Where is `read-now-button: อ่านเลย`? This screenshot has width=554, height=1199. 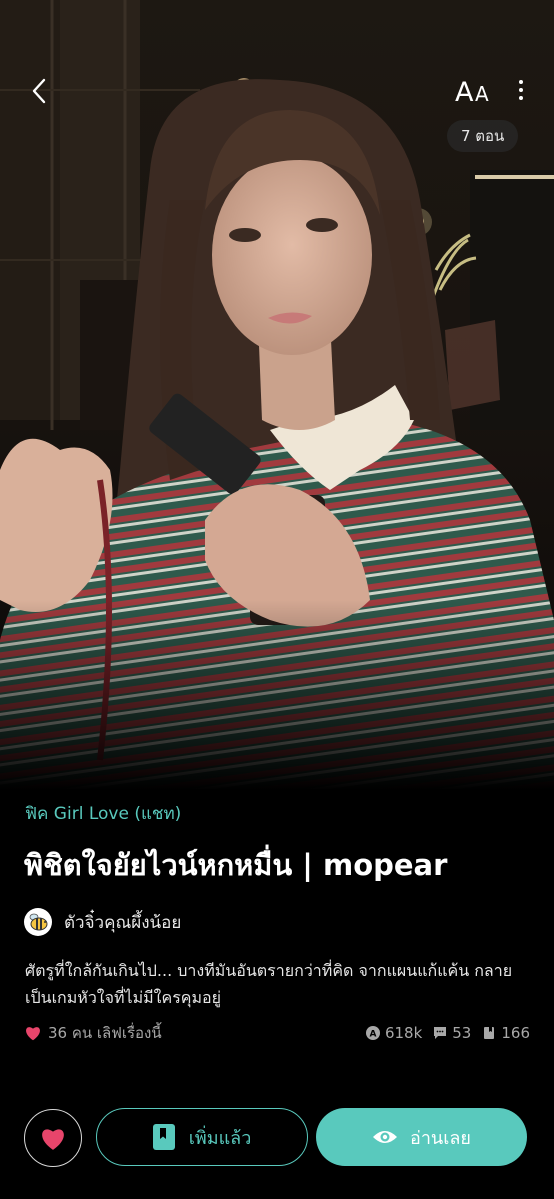 read-now-button: อ่านเลย is located at coordinates (421, 1137).